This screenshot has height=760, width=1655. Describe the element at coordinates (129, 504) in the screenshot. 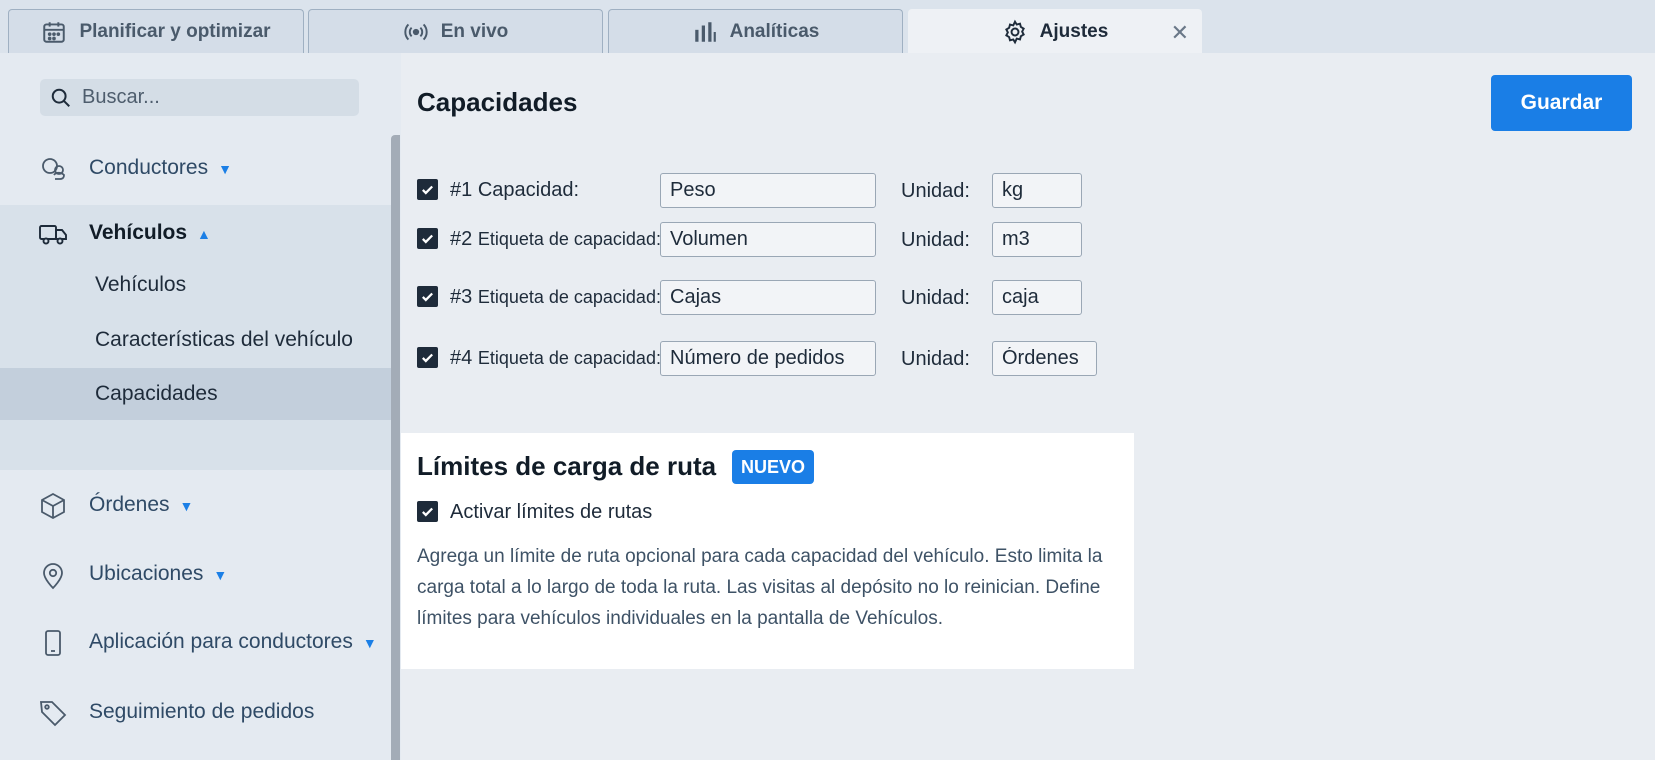

I see `sidebar-item-label: Órdenes` at that location.